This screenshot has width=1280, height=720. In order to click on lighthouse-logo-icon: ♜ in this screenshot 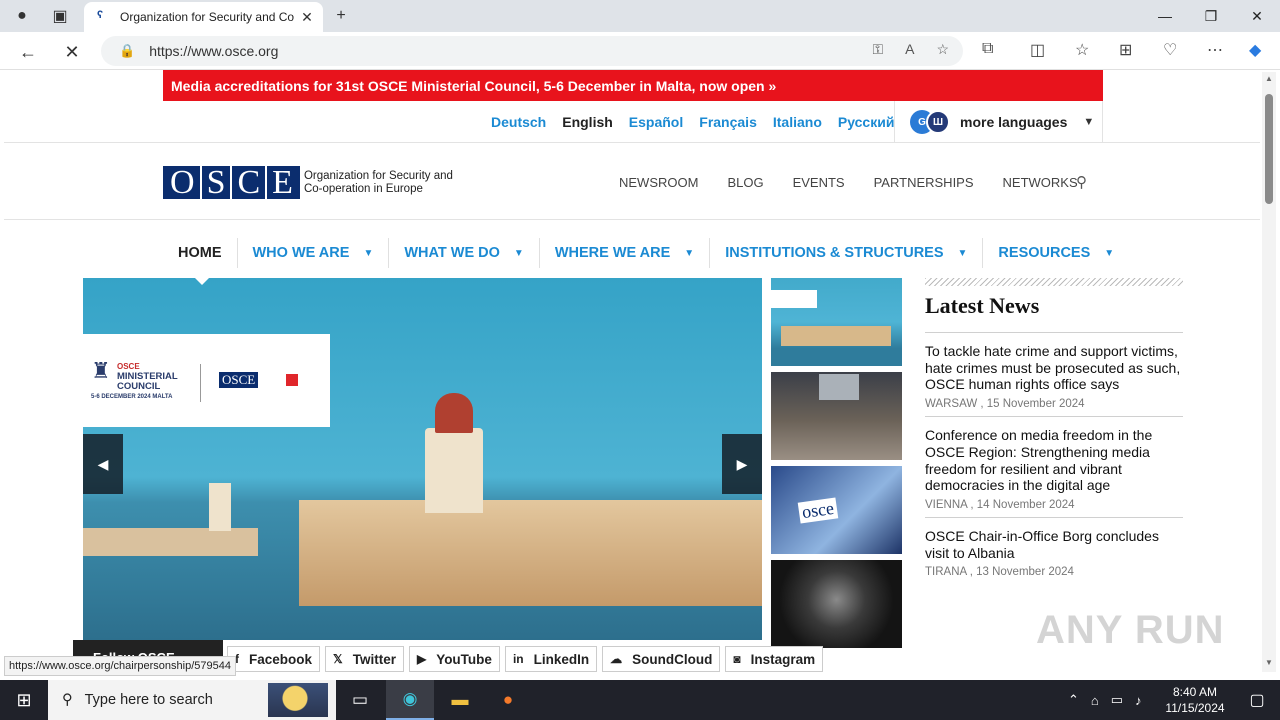, I will do `click(101, 370)`.